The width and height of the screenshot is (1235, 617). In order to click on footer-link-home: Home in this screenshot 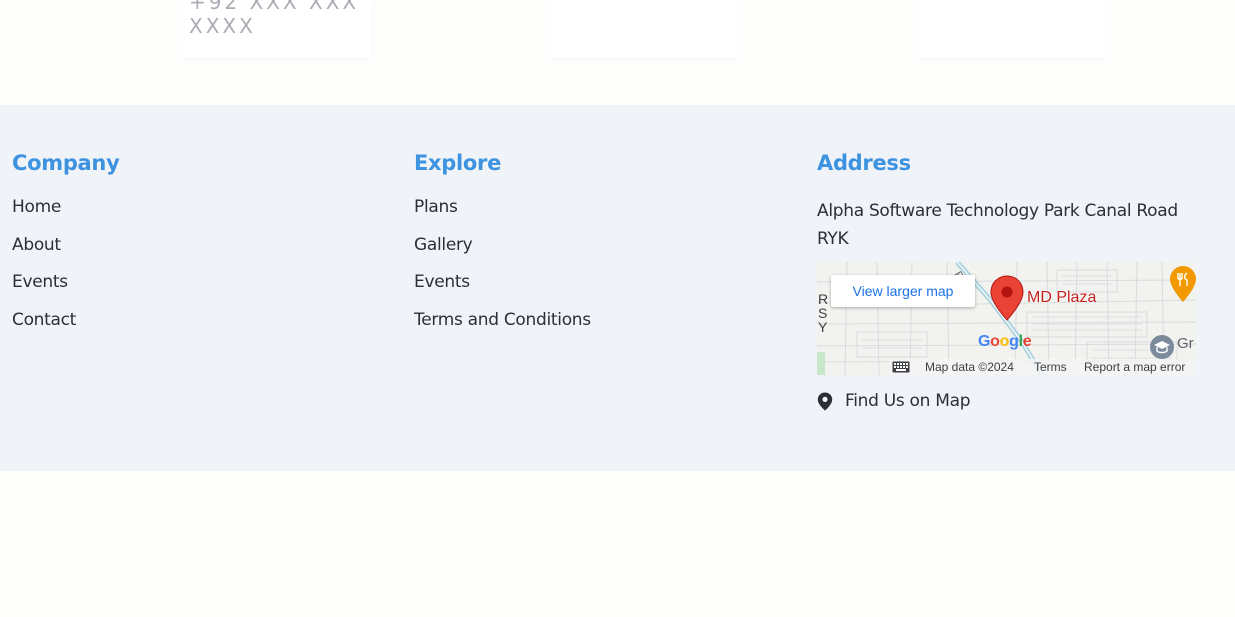, I will do `click(65, 216)`.